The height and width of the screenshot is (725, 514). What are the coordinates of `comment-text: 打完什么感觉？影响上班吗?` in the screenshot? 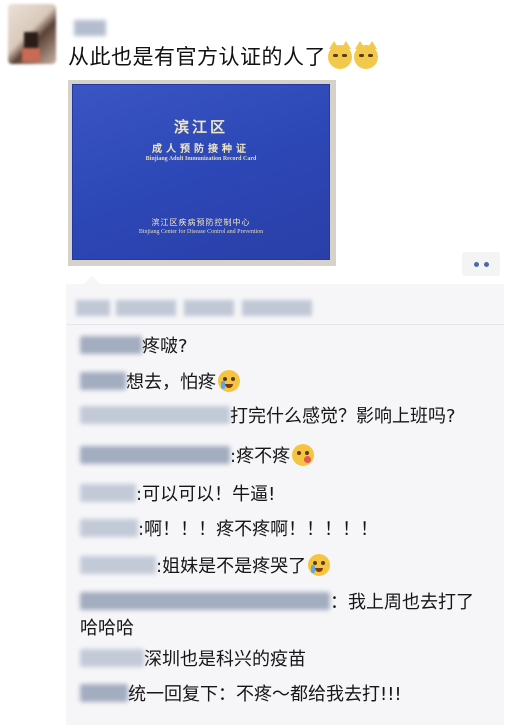 It's located at (343, 416).